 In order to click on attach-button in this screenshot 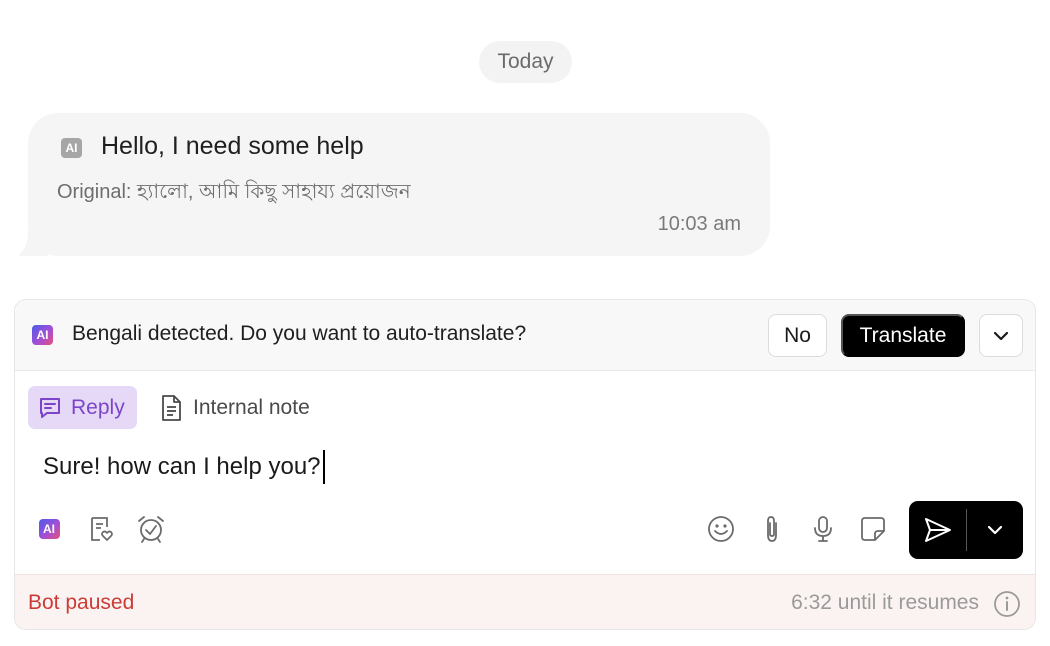, I will do `click(772, 529)`.